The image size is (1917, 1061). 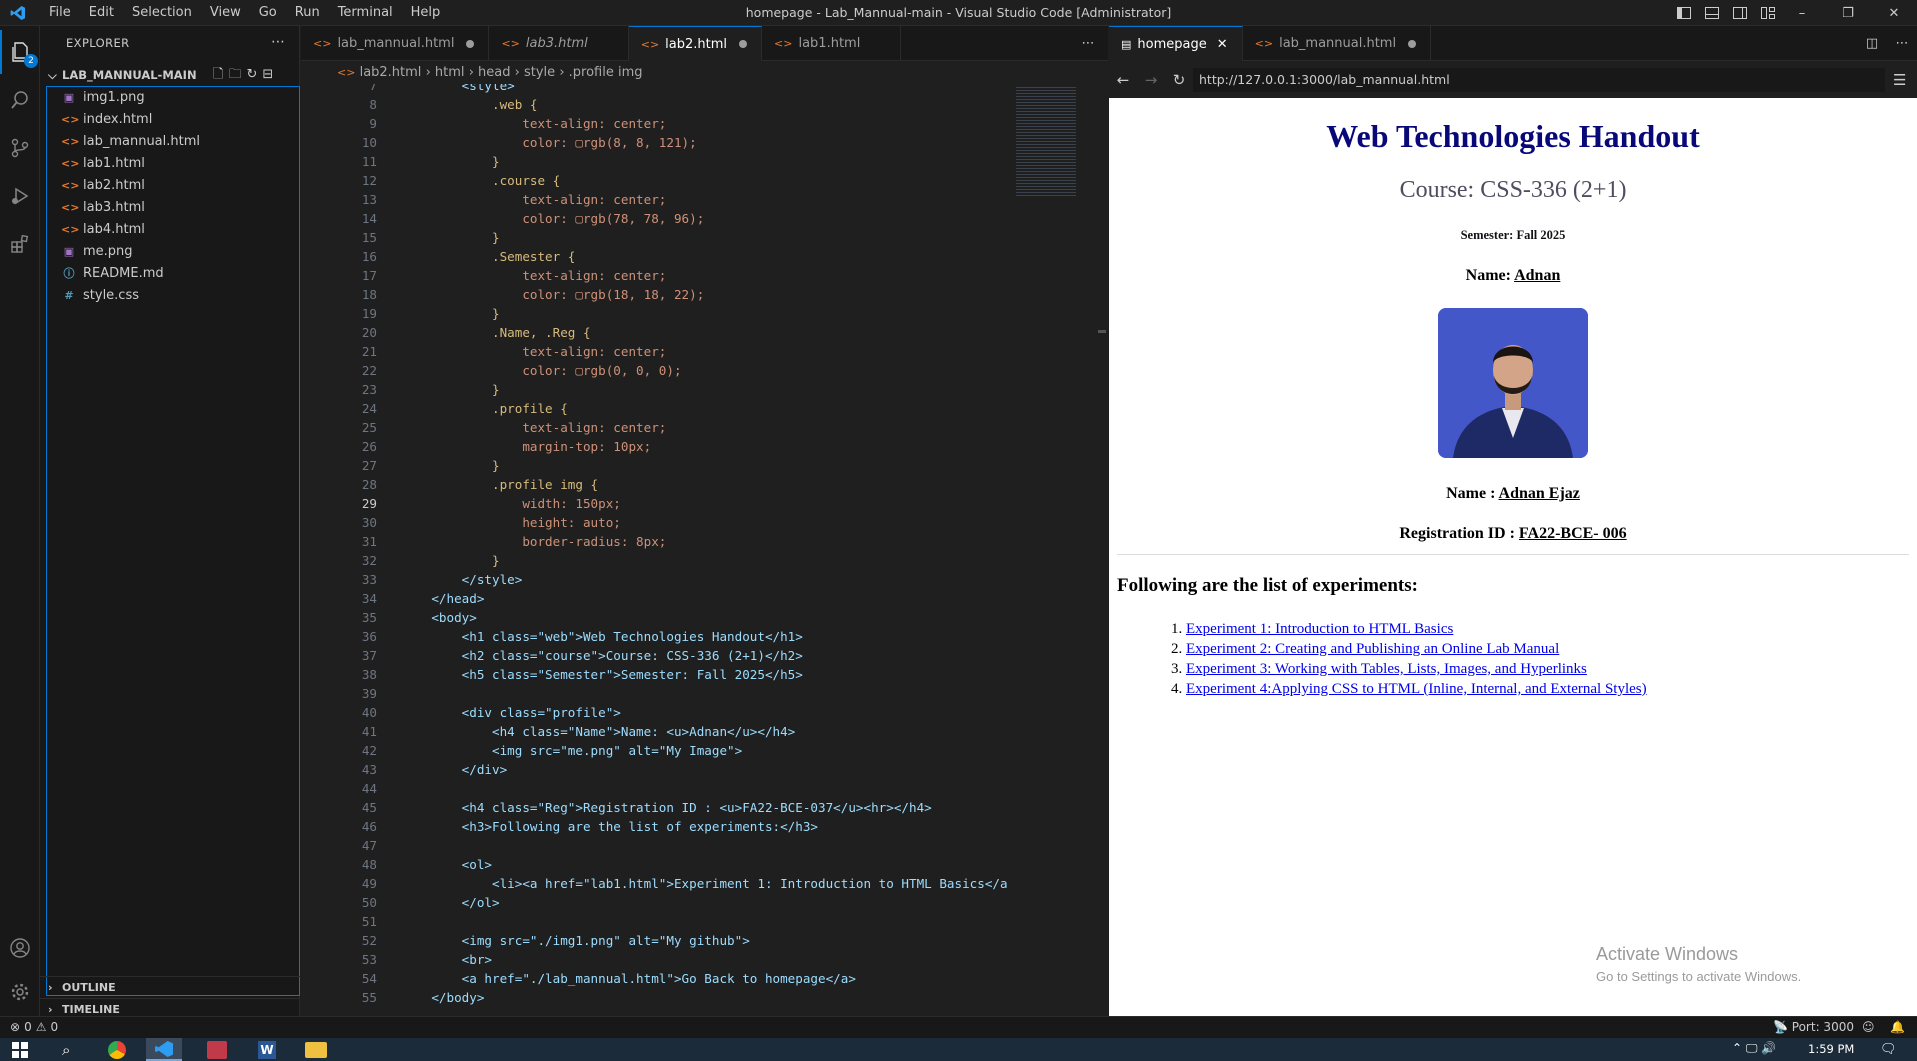 What do you see at coordinates (164, 1049) in the screenshot?
I see `vscode-taskbar-icon` at bounding box center [164, 1049].